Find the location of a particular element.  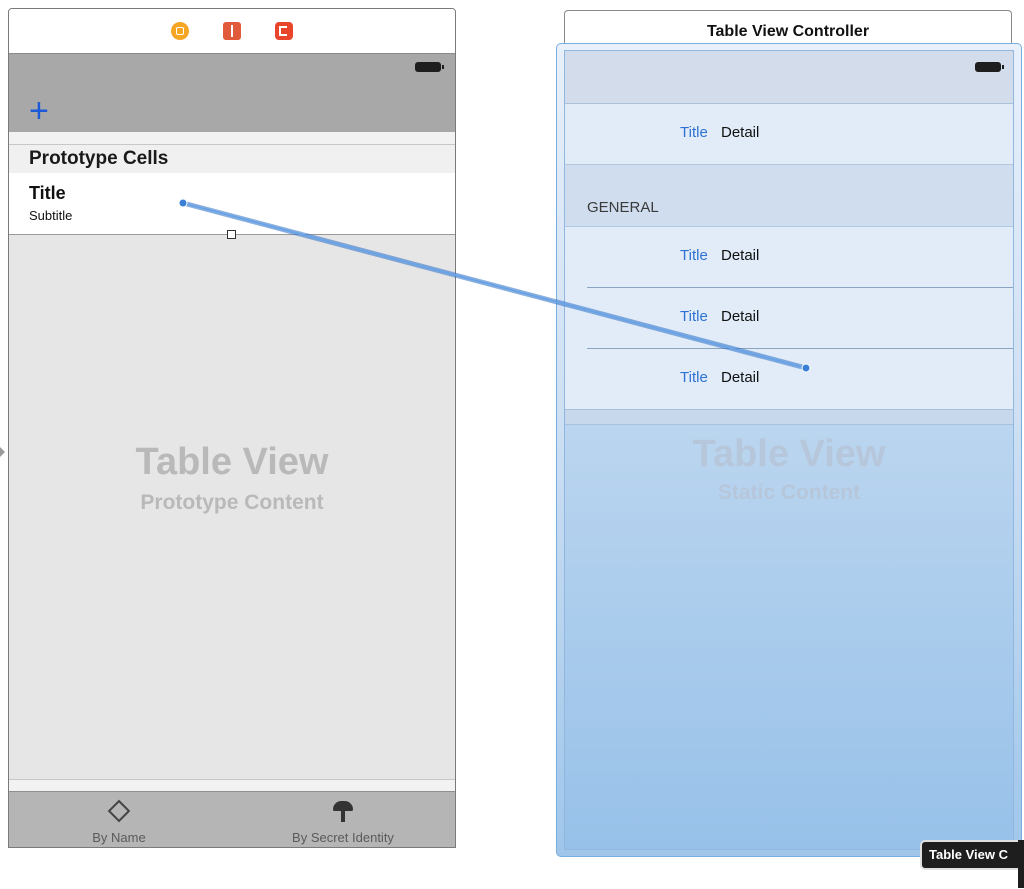

navigation-bar is located at coordinates (789, 77).